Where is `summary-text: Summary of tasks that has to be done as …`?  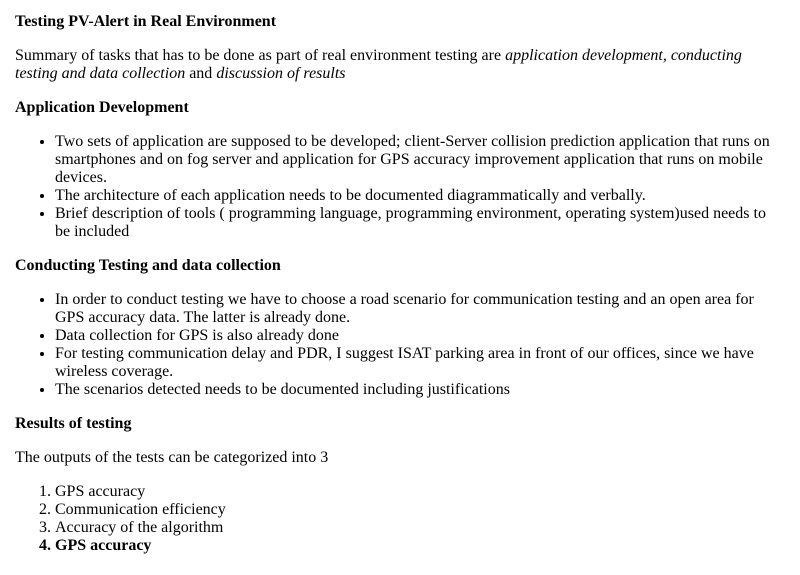
summary-text: Summary of tasks that has to be done as … is located at coordinates (260, 55).